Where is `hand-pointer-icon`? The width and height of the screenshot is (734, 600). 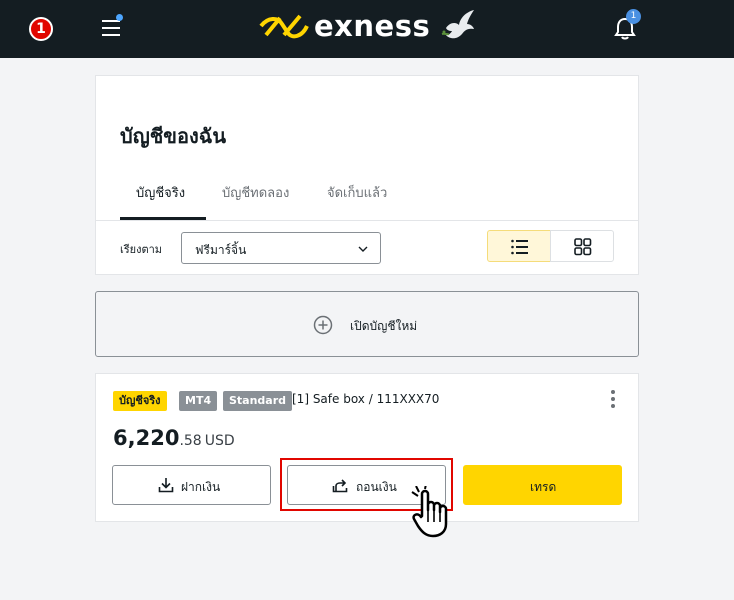
hand-pointer-icon is located at coordinates (429, 512).